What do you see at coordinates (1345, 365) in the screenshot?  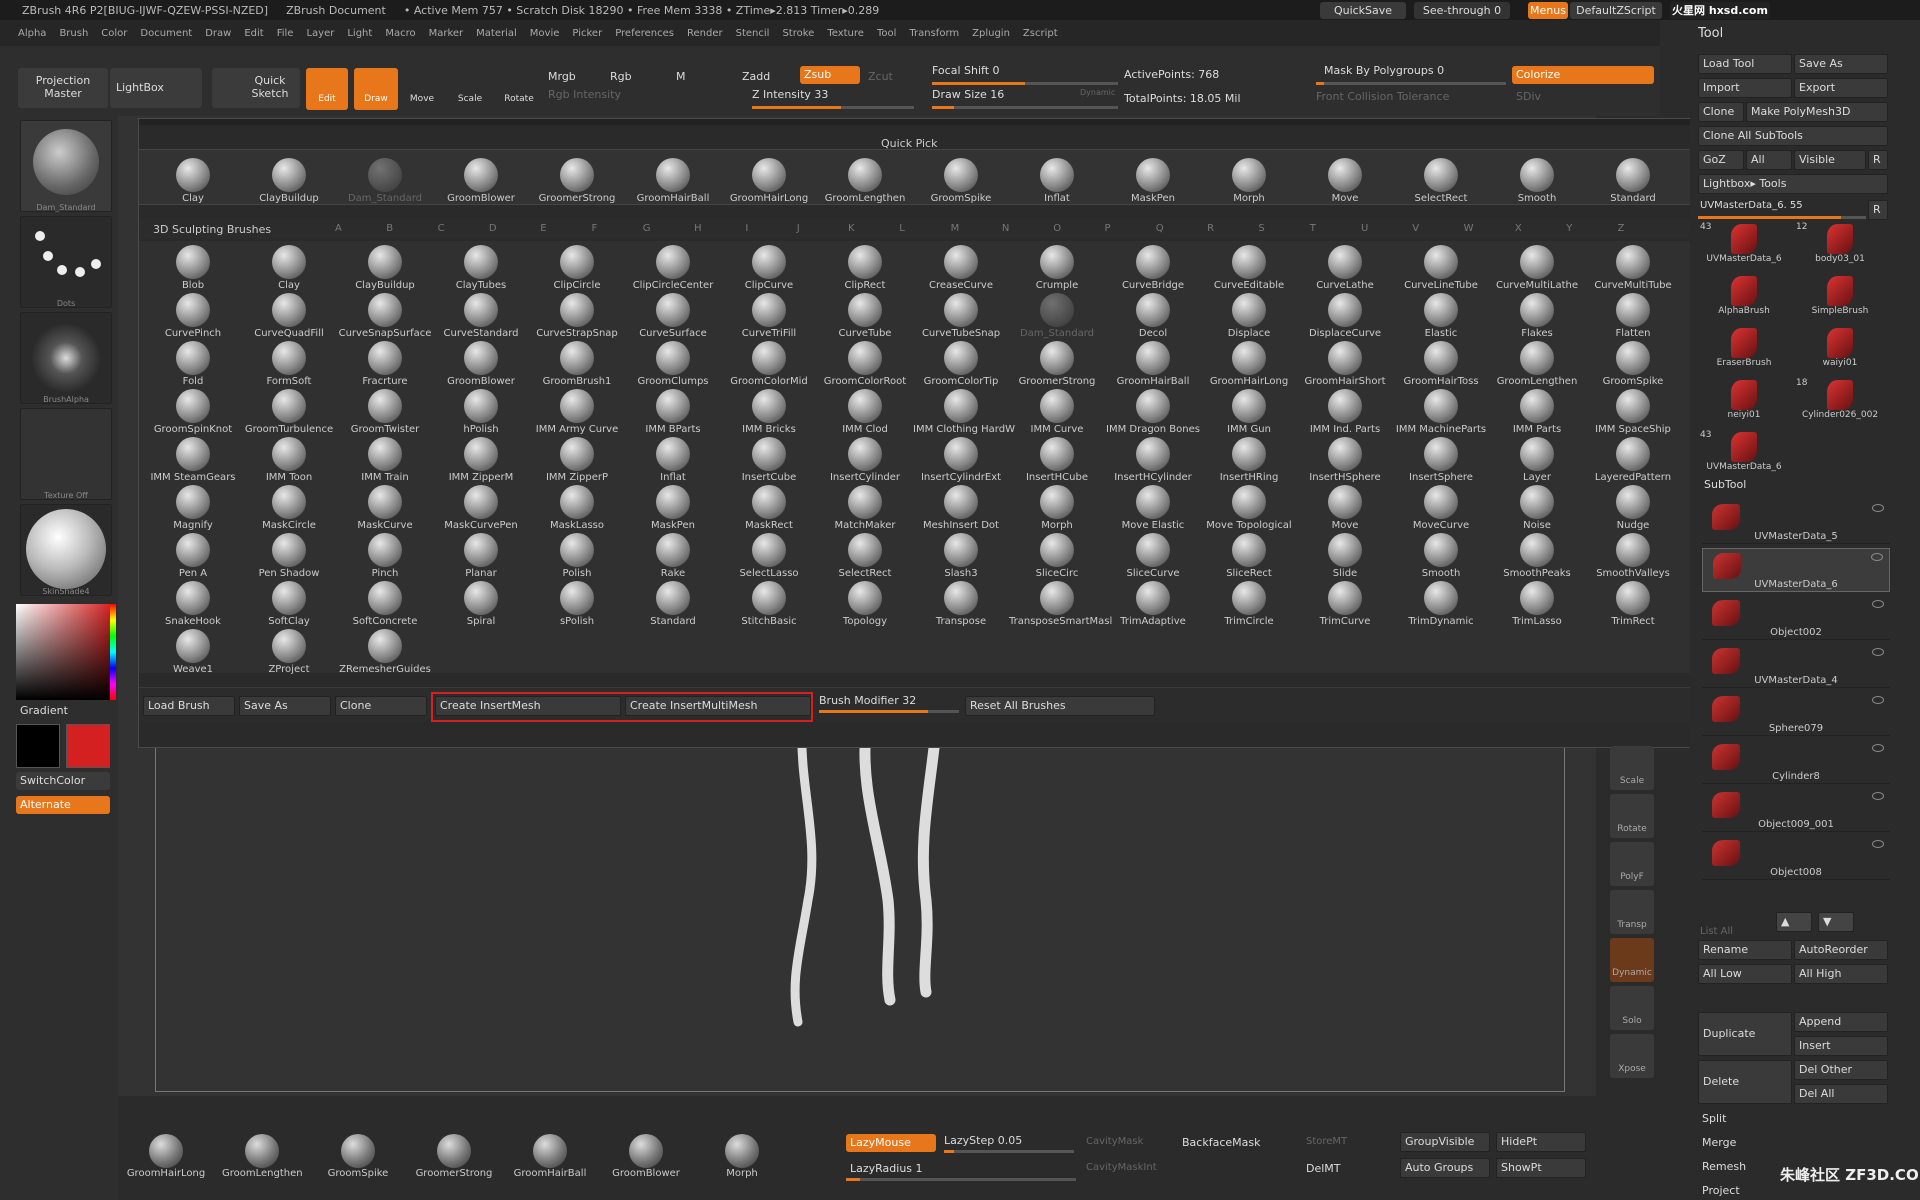 I see `brush-groomhairshort: GroomHairShort` at bounding box center [1345, 365].